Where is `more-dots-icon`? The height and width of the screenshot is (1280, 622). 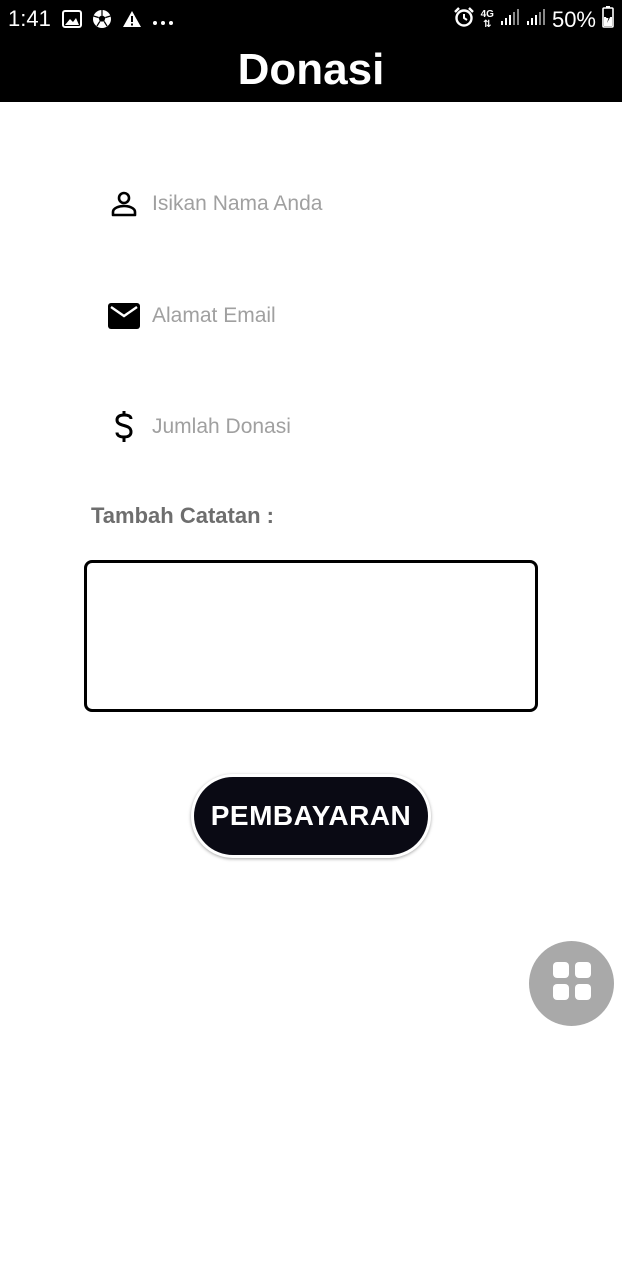 more-dots-icon is located at coordinates (163, 22).